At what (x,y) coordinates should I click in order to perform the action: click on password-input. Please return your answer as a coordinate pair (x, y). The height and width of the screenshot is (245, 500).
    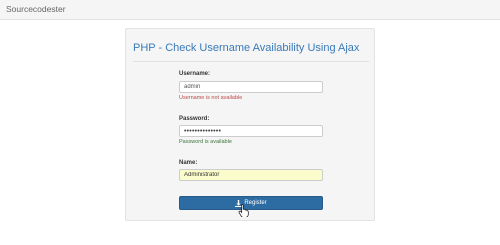
    Looking at the image, I should click on (251, 131).